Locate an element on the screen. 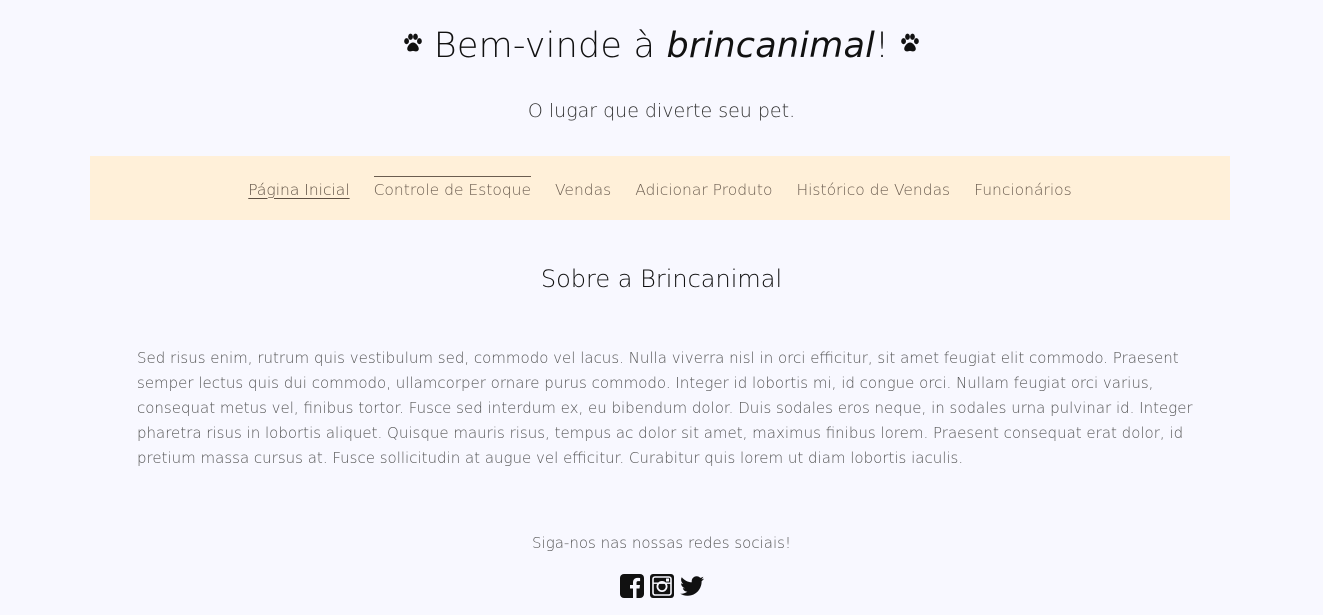 This screenshot has height=615, width=1323. instagram-icon is located at coordinates (662, 586).